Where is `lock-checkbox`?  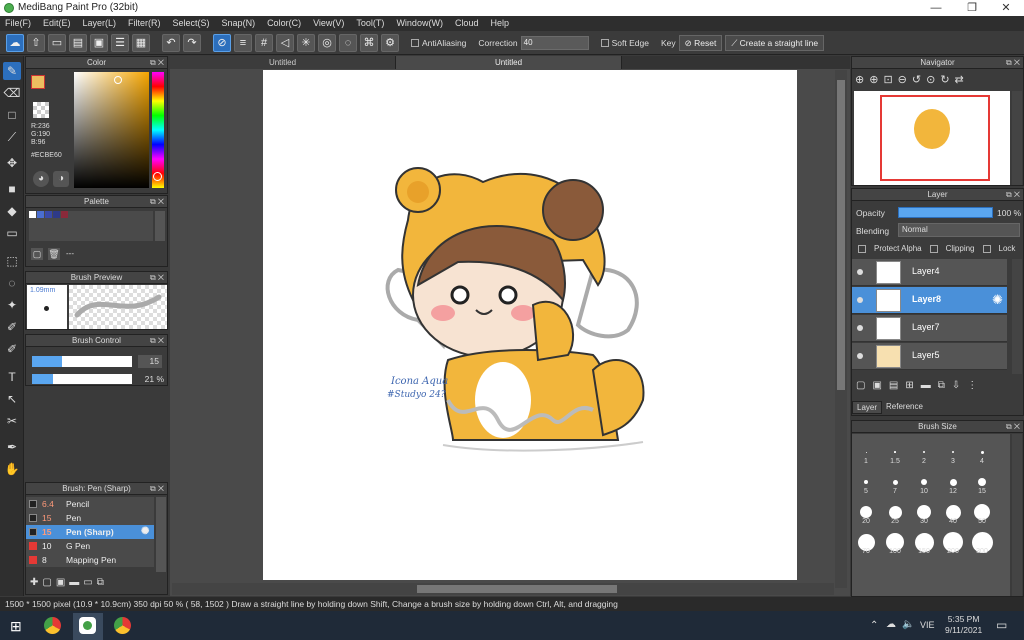
lock-checkbox is located at coordinates (986, 248).